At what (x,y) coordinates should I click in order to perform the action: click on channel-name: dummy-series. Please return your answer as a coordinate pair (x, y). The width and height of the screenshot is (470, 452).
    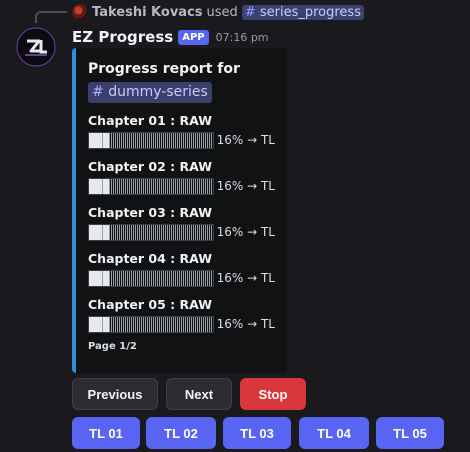
    Looking at the image, I should click on (158, 92).